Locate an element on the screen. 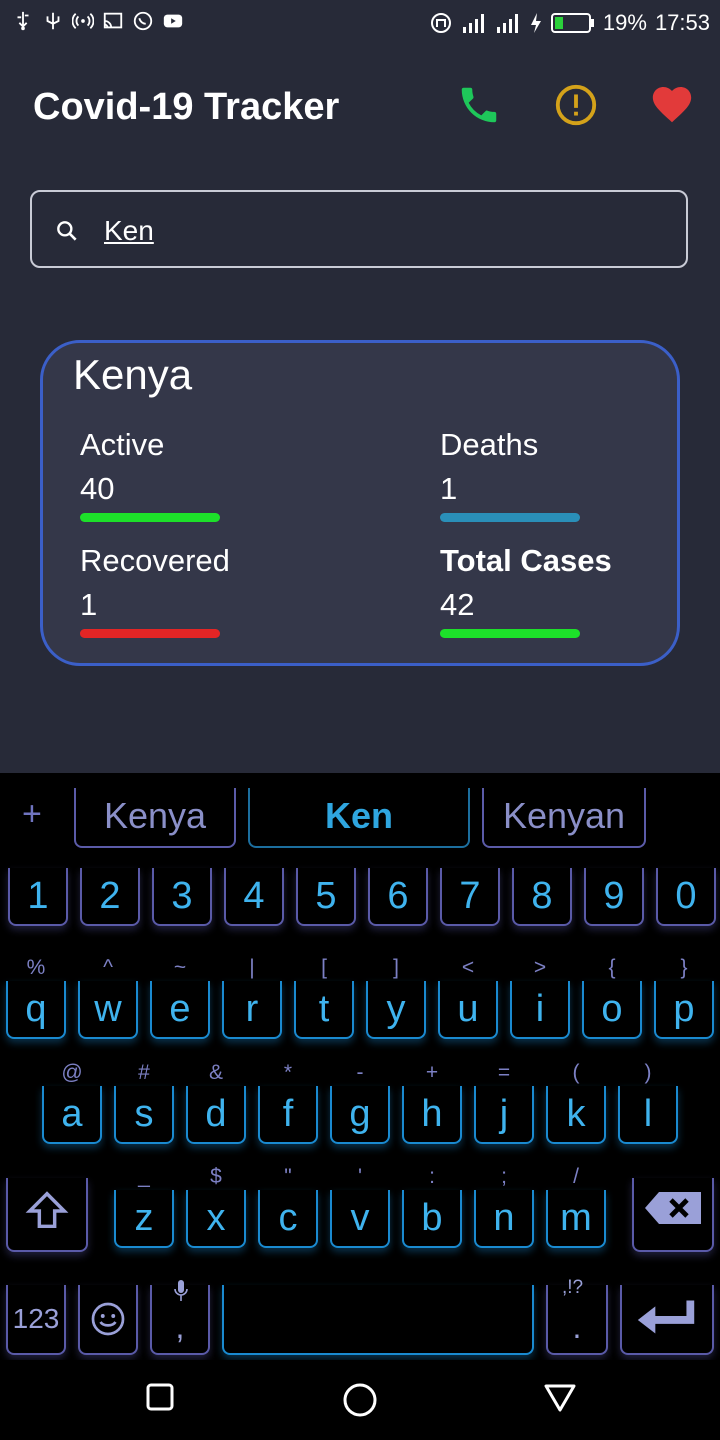 Image resolution: width=720 pixels, height=1440 pixels. recovered-value: 1 is located at coordinates (89, 604).